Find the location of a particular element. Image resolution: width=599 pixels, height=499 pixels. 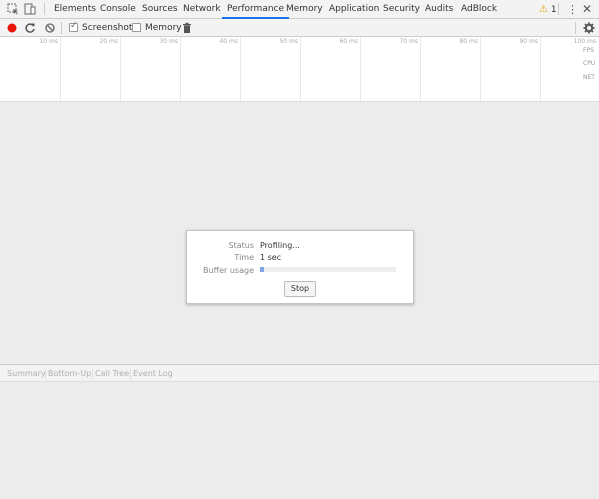

warning-icon: ⚠ is located at coordinates (543, 9).